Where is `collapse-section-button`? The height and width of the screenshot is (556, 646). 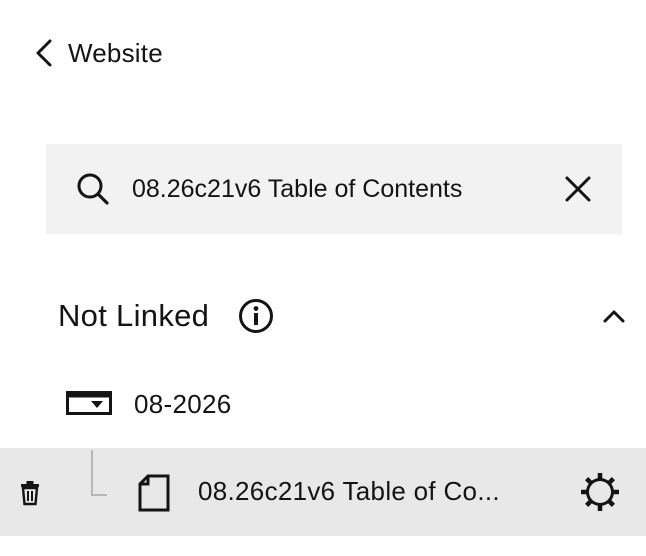
collapse-section-button is located at coordinates (614, 316).